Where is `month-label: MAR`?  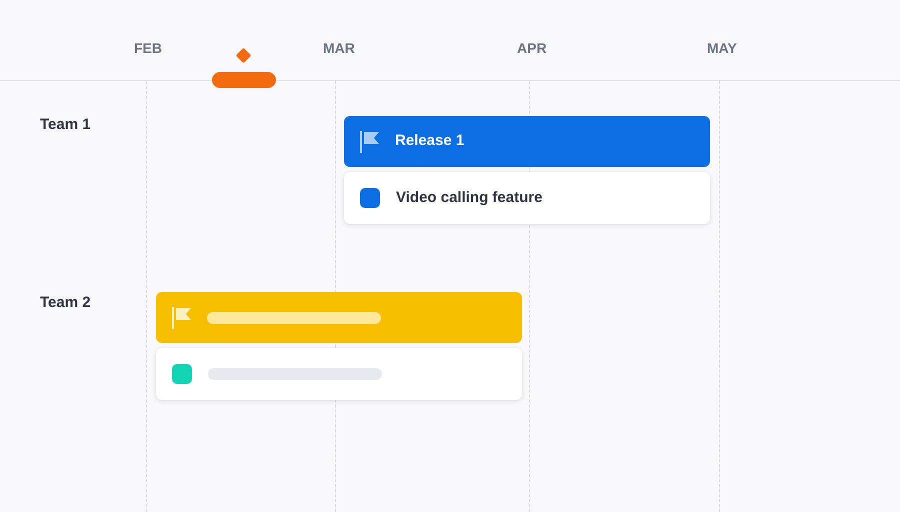
month-label: MAR is located at coordinates (339, 48).